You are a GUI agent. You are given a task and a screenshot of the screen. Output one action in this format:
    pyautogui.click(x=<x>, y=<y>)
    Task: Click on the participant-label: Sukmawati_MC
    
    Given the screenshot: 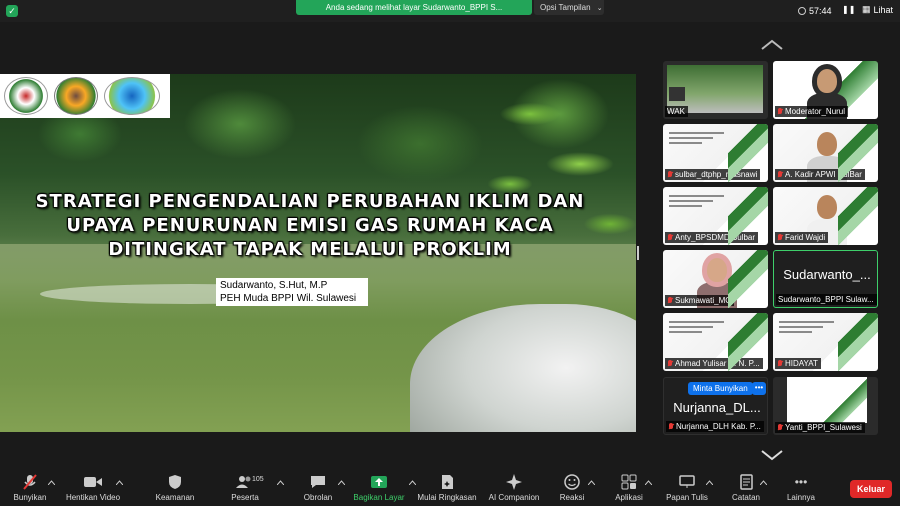 What is the action you would take?
    pyautogui.click(x=700, y=300)
    